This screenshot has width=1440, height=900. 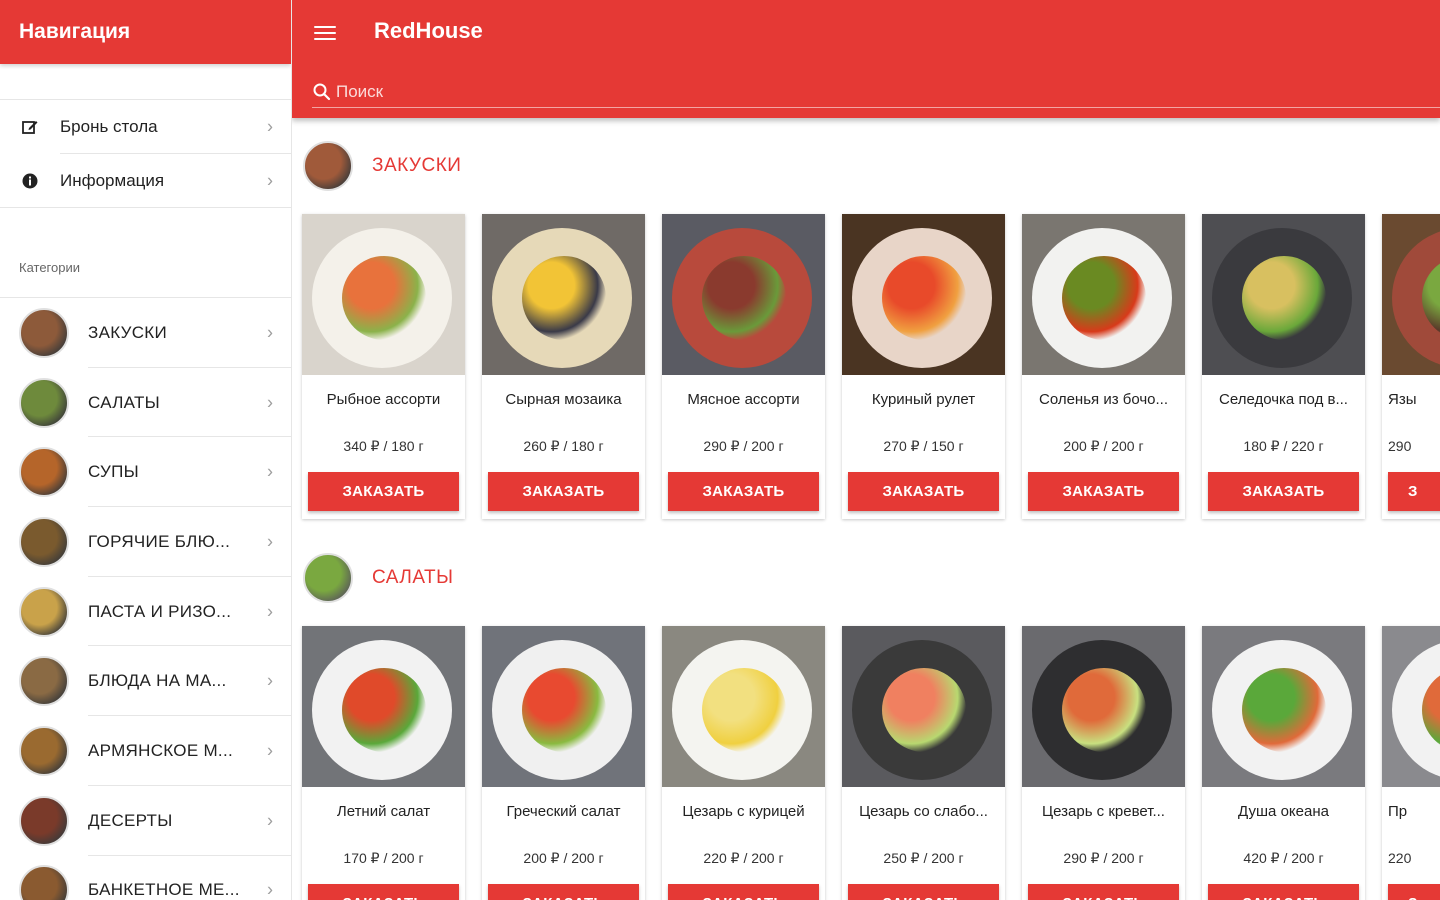 What do you see at coordinates (145, 181) in the screenshot?
I see `nav-item-information: Информация ›` at bounding box center [145, 181].